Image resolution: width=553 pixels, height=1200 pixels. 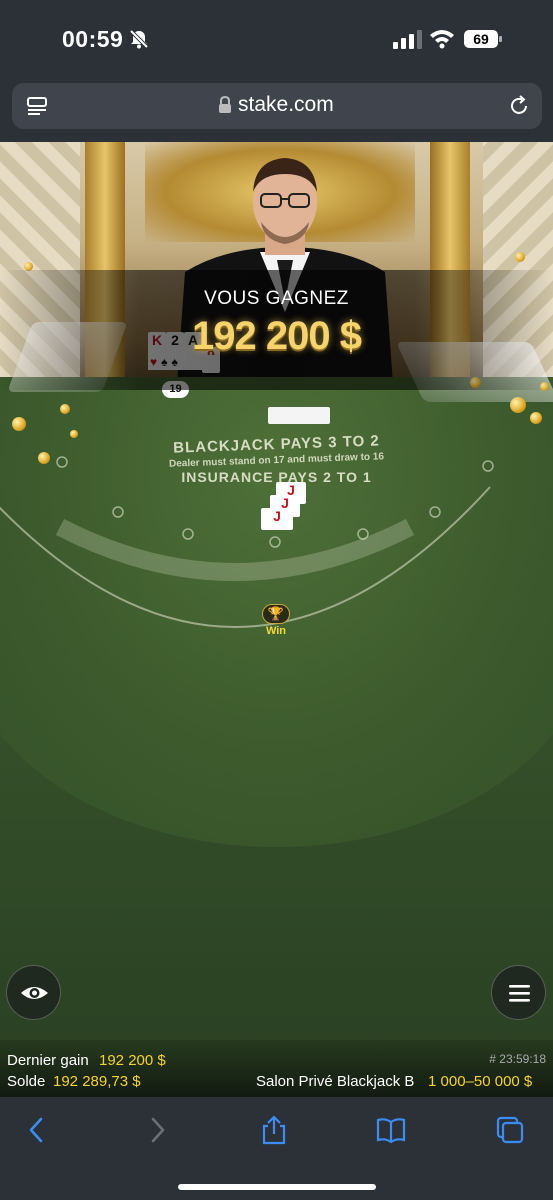 What do you see at coordinates (442, 39) in the screenshot?
I see `wifi-icon` at bounding box center [442, 39].